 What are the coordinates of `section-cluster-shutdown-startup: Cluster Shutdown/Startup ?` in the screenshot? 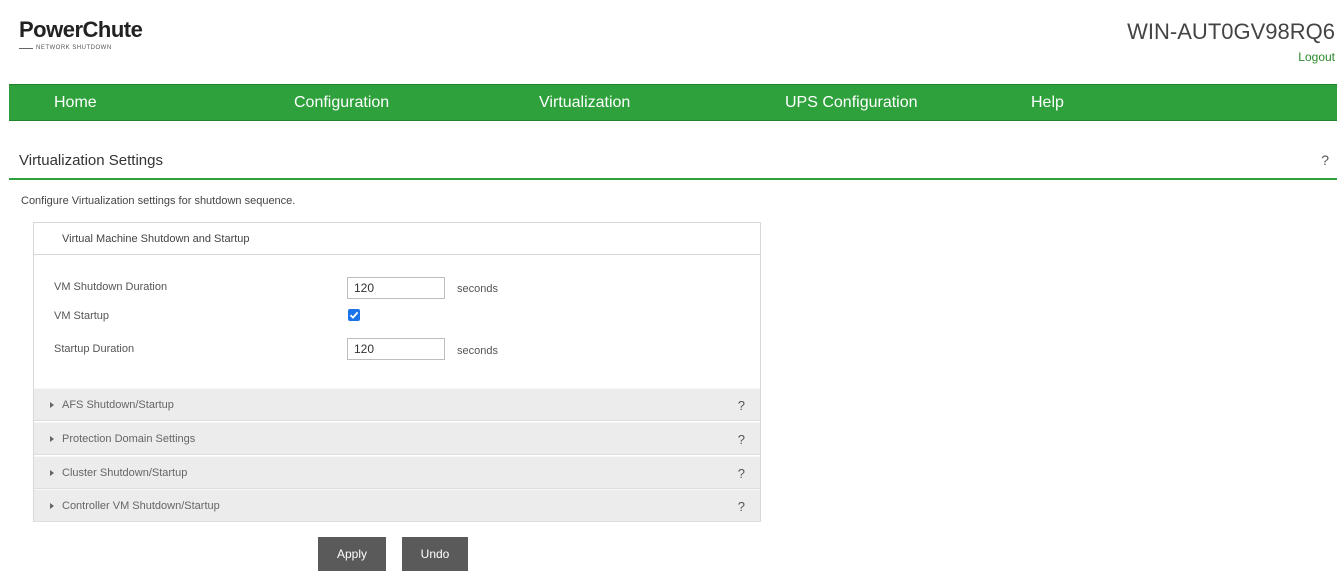 It's located at (397, 472).